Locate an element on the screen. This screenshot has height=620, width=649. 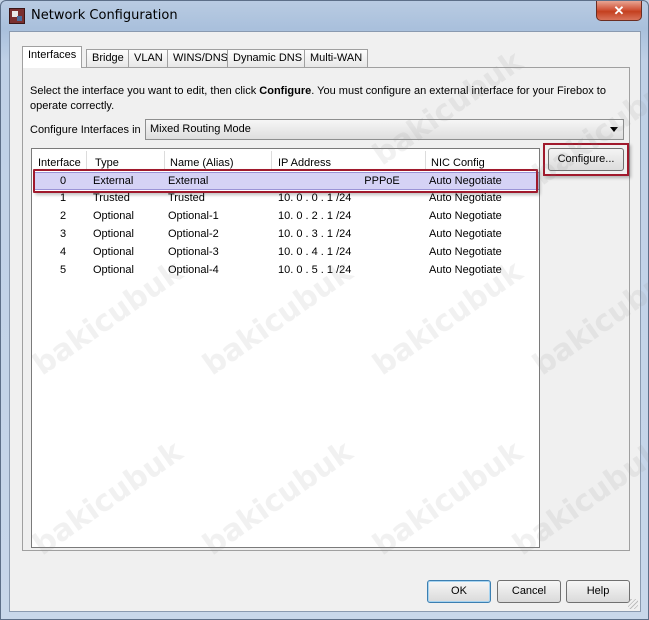
cell-name: External is located at coordinates (188, 181).